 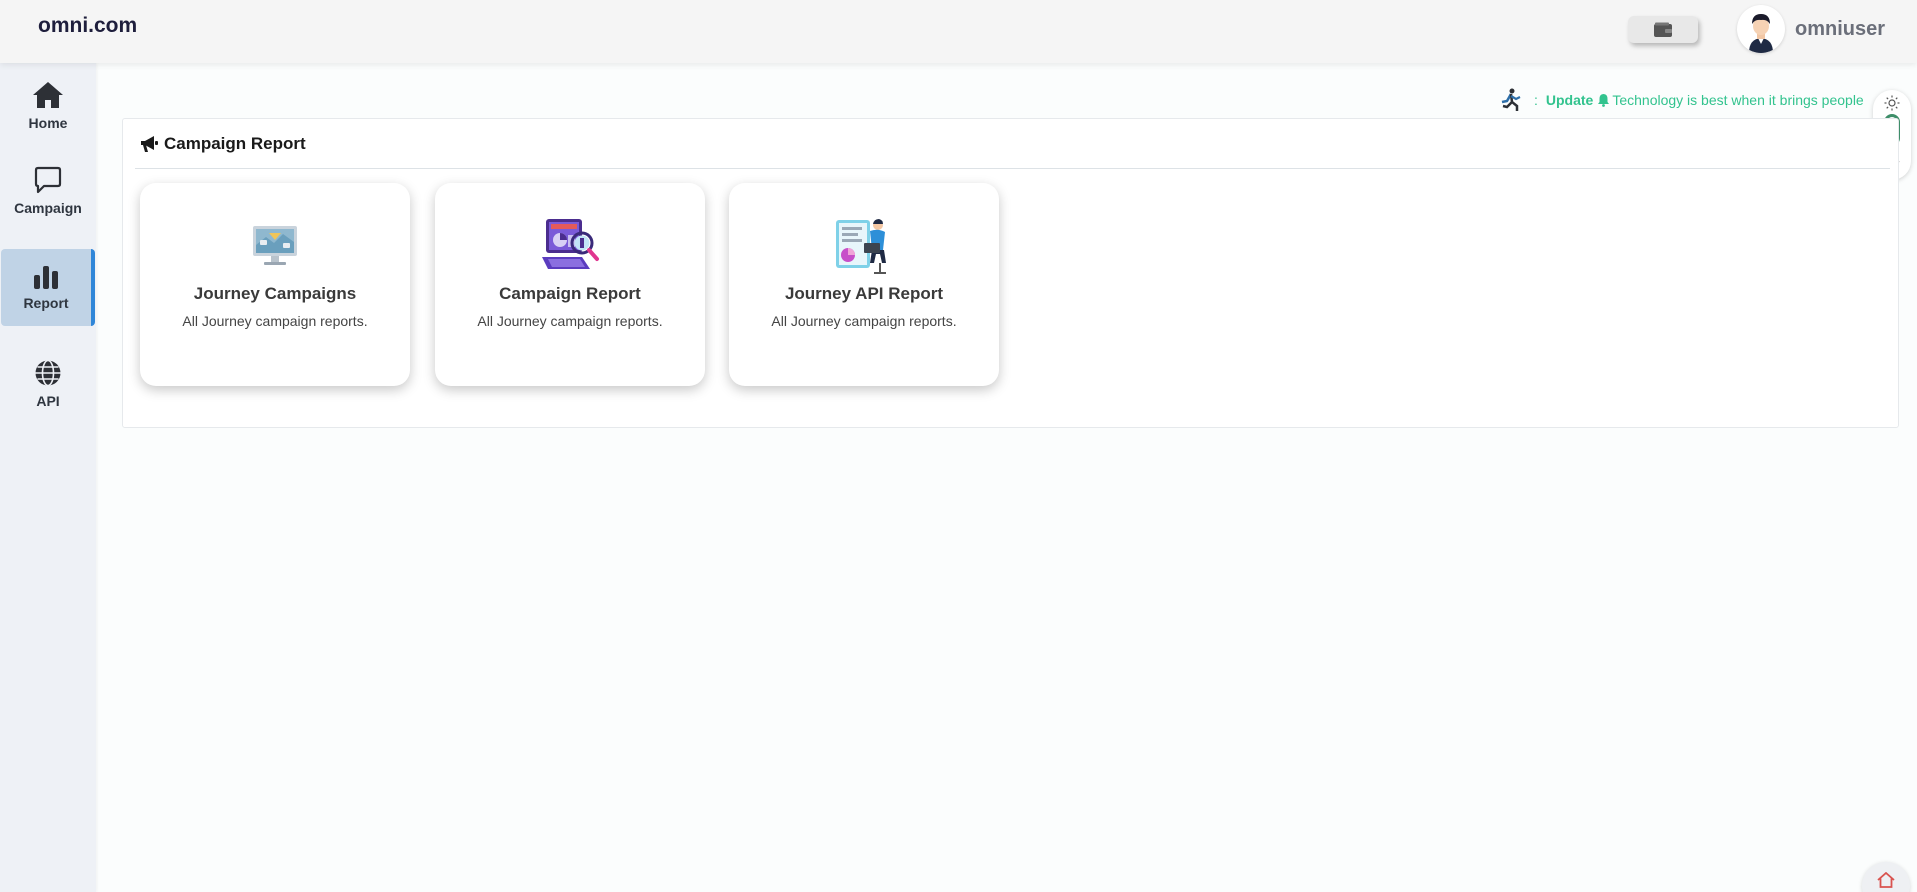 I want to click on avatar-icon, so click(x=1761, y=33).